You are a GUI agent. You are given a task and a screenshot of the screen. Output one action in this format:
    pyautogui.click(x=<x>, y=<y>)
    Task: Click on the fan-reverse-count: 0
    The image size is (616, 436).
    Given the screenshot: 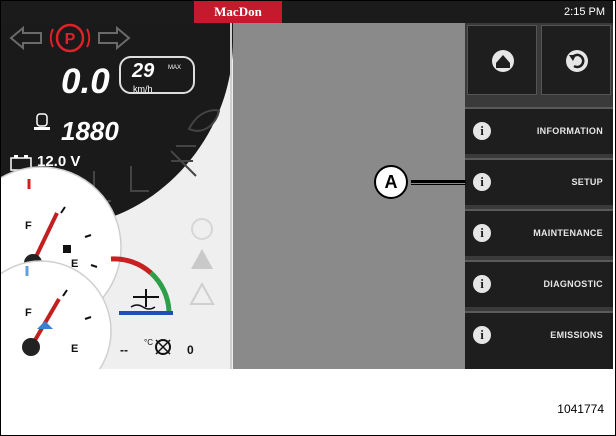 What is the action you would take?
    pyautogui.click(x=190, y=350)
    